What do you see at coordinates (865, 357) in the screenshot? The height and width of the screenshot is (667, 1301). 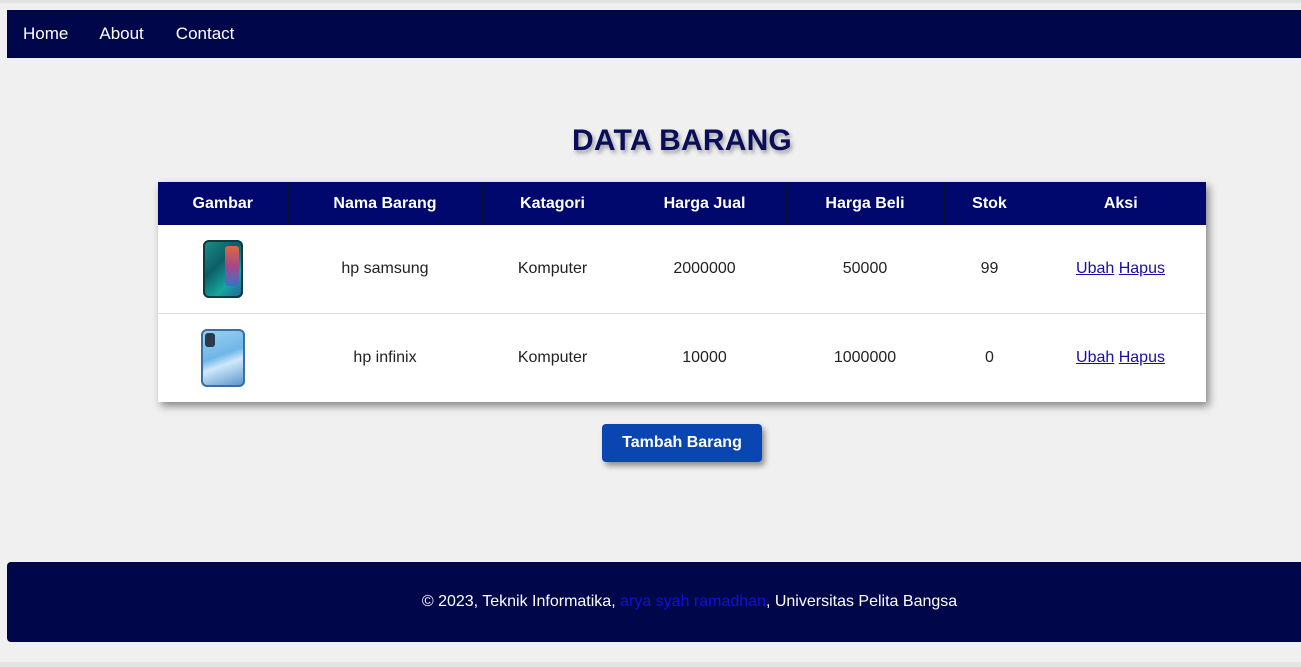 I see `cell-harga-beli: 1000000` at bounding box center [865, 357].